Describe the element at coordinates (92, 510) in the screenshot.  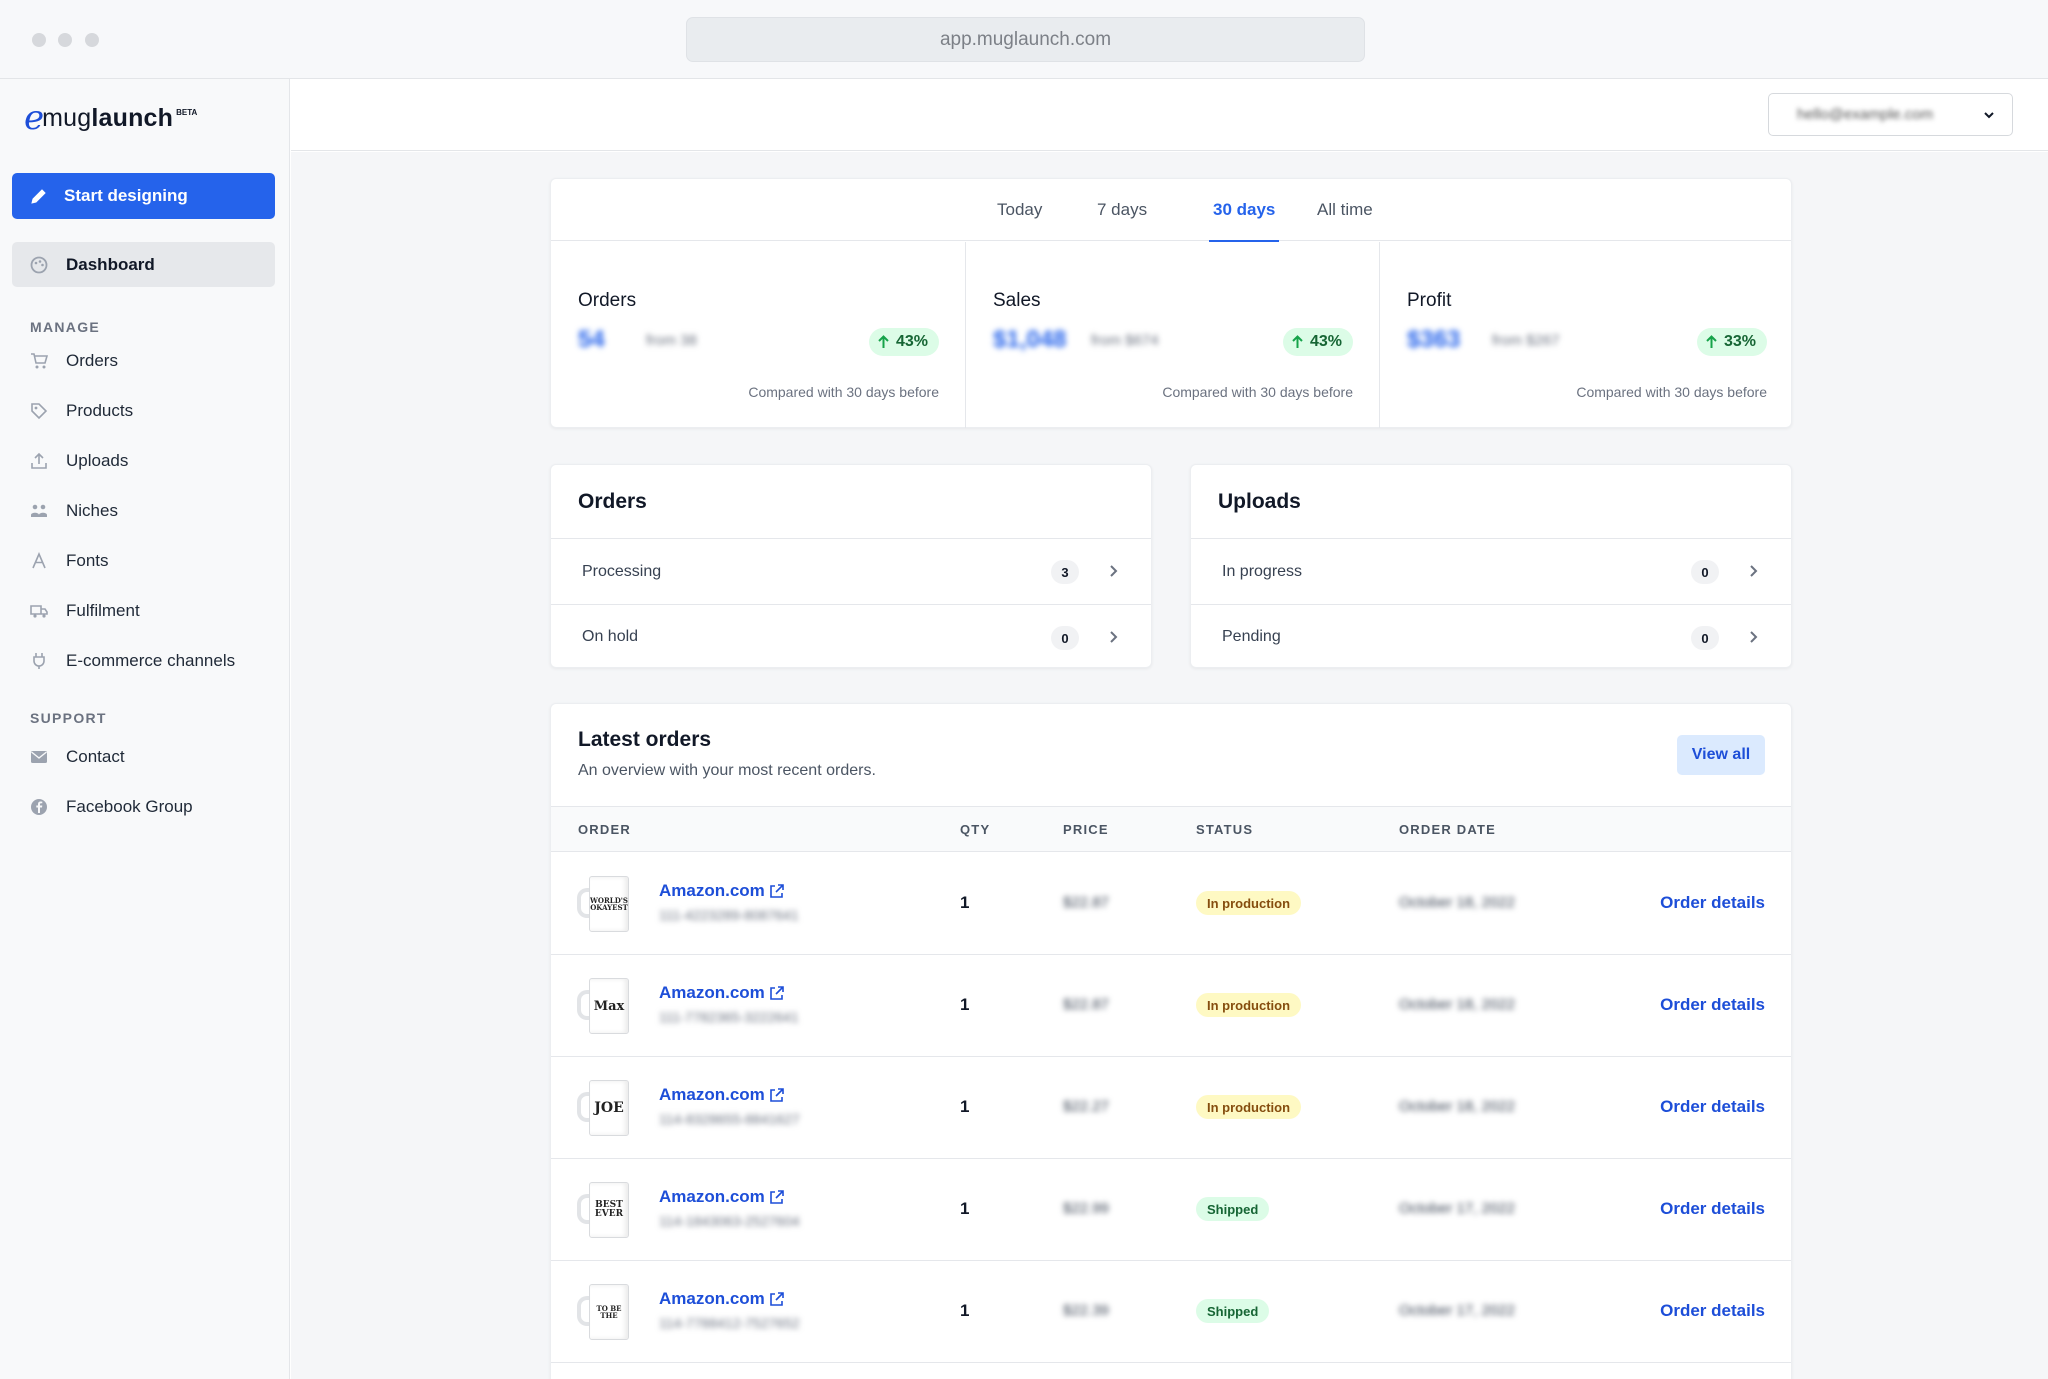
I see `sidebar-item-label: Niches` at that location.